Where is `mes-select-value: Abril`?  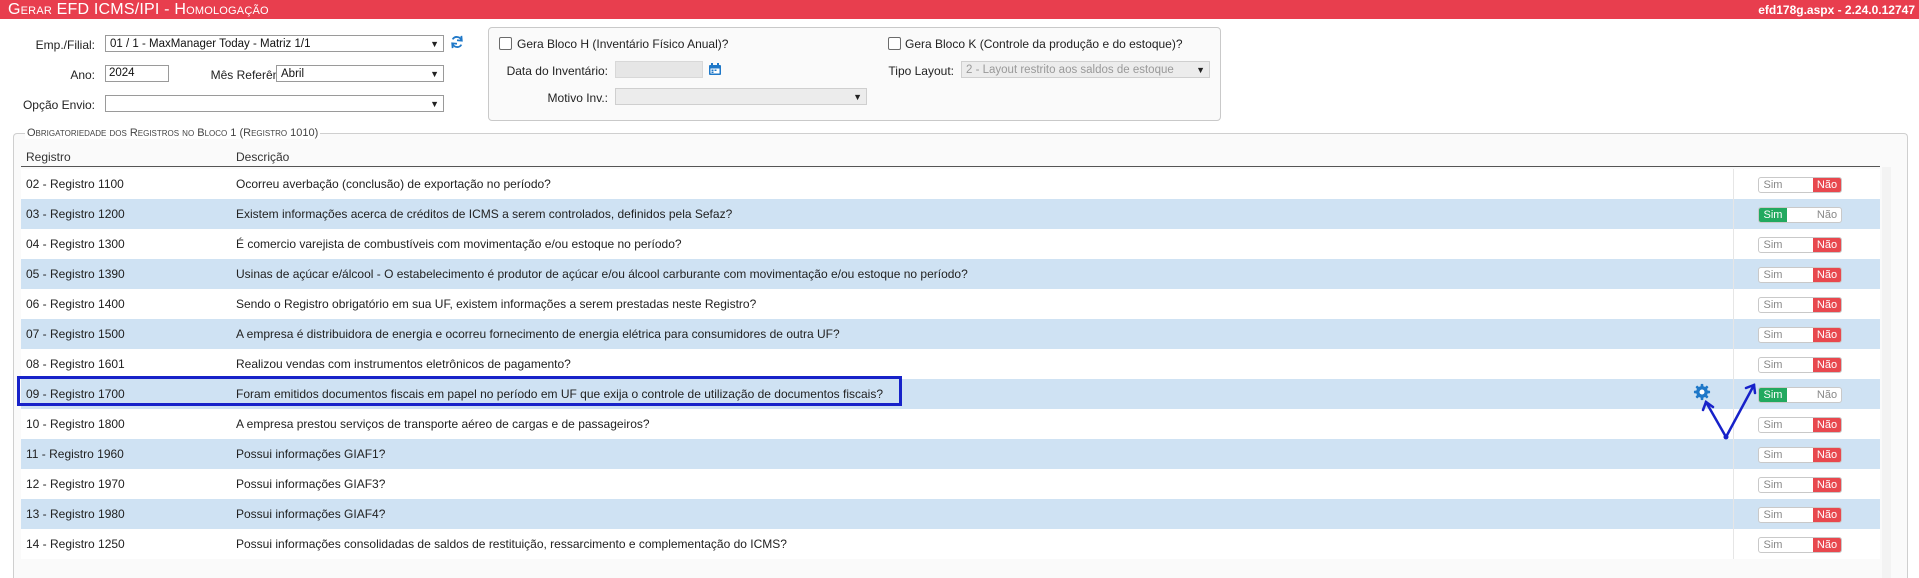
mes-select-value: Abril is located at coordinates (293, 74).